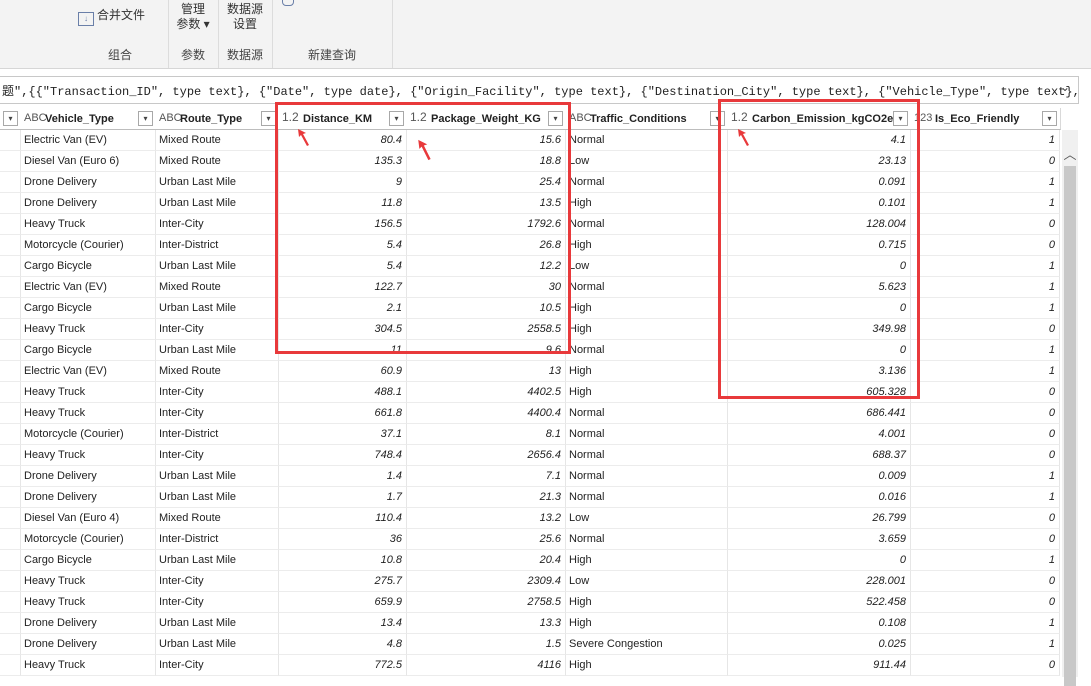  What do you see at coordinates (486, 371) in the screenshot?
I see `table-cell: 13` at bounding box center [486, 371].